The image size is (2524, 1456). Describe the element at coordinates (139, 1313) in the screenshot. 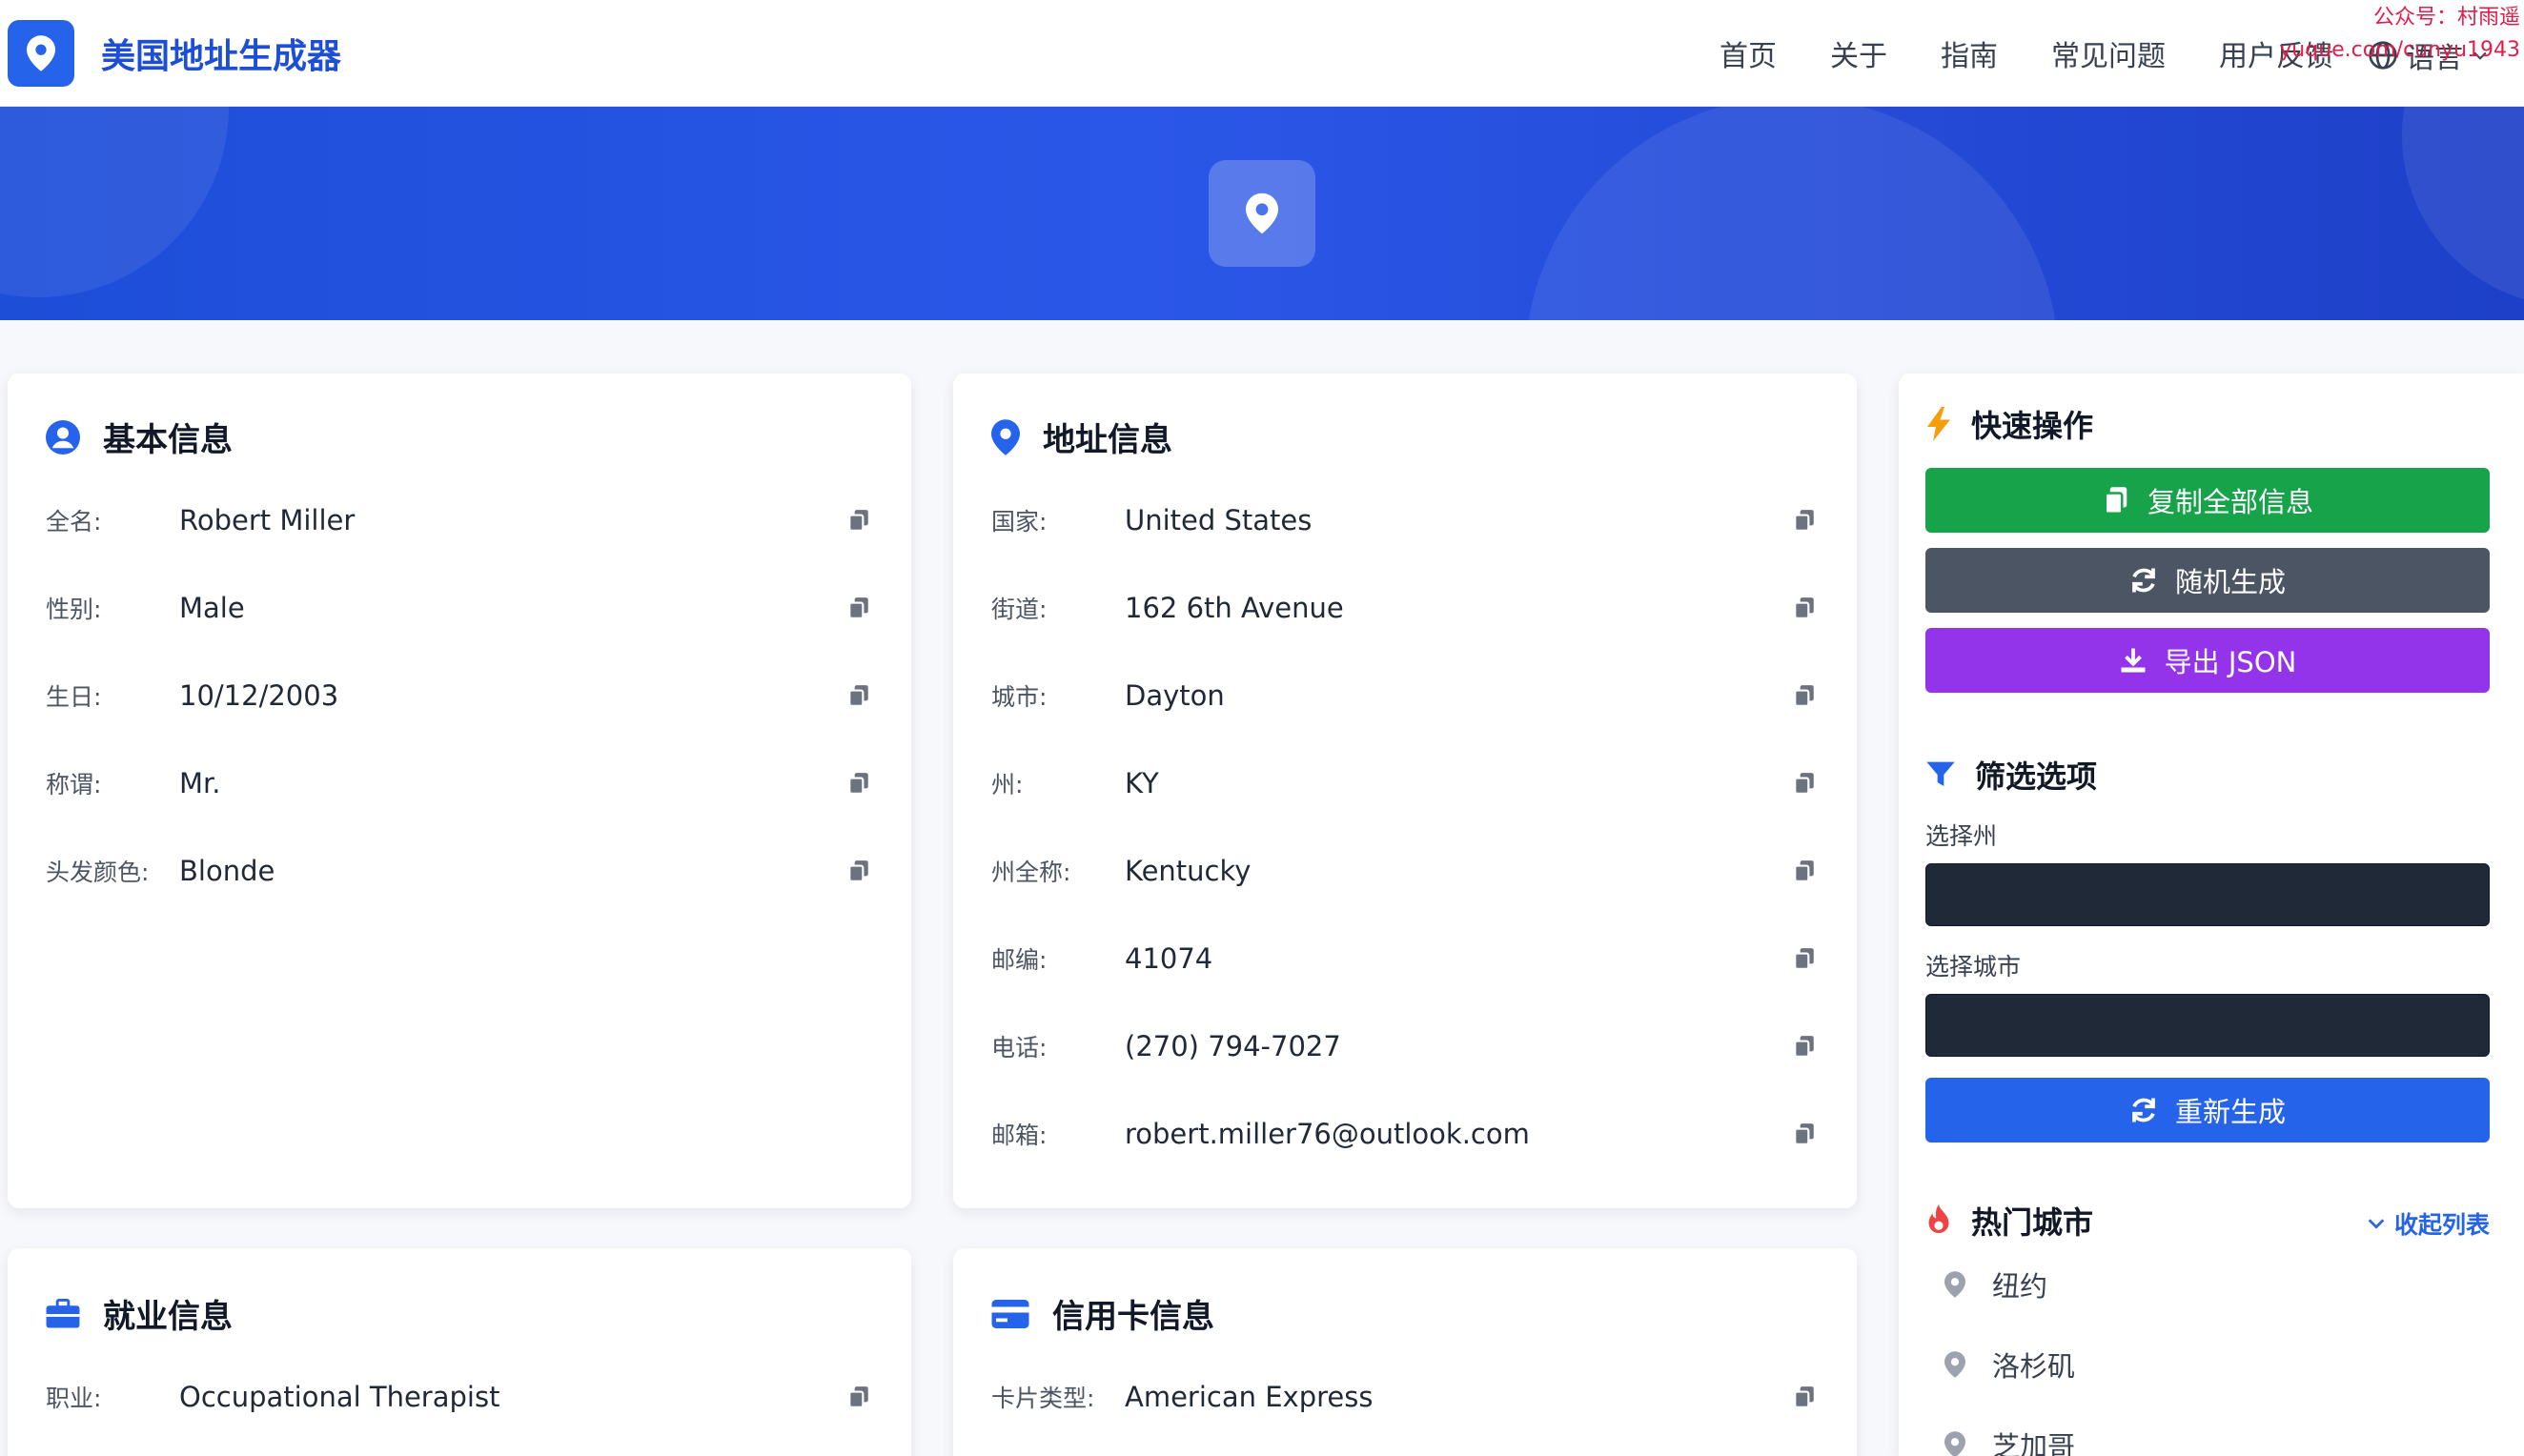

I see `card-title: 就业信息` at that location.